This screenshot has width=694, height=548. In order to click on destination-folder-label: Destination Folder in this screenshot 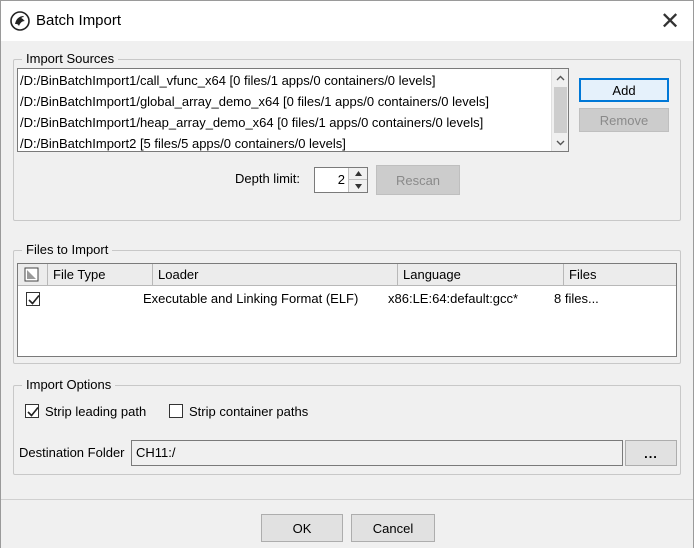, I will do `click(72, 452)`.